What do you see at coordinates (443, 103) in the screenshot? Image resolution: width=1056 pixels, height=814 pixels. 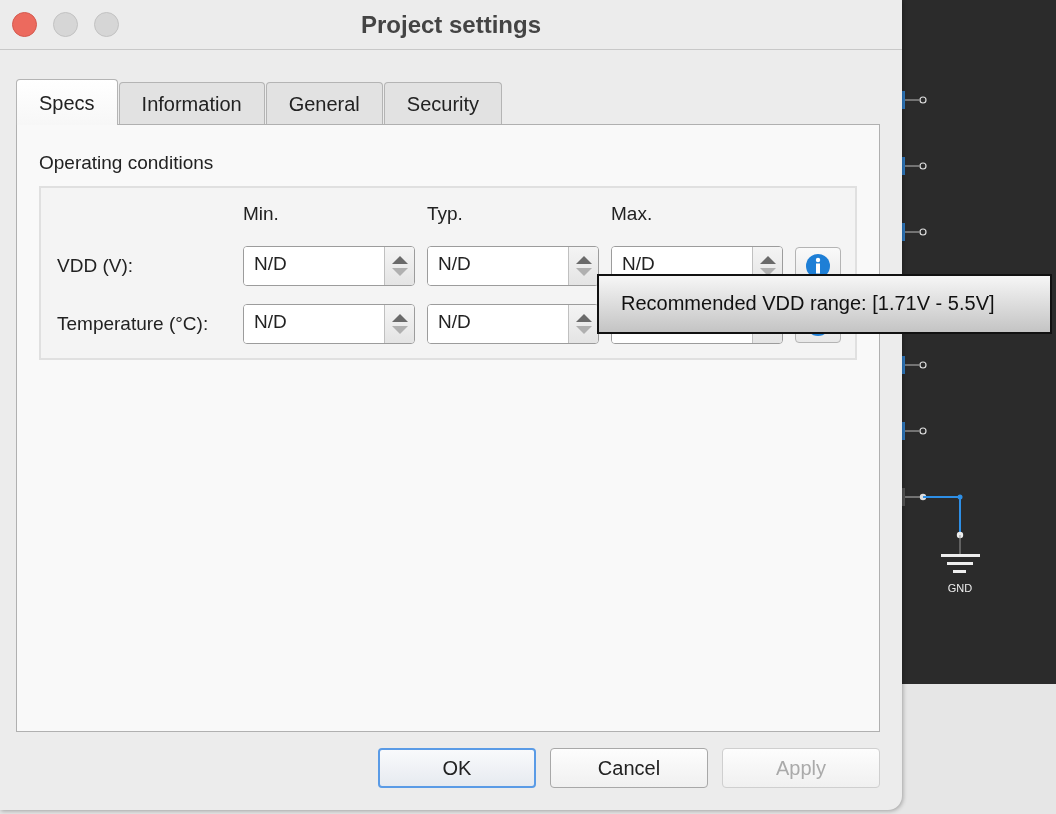 I see `tab: Security` at bounding box center [443, 103].